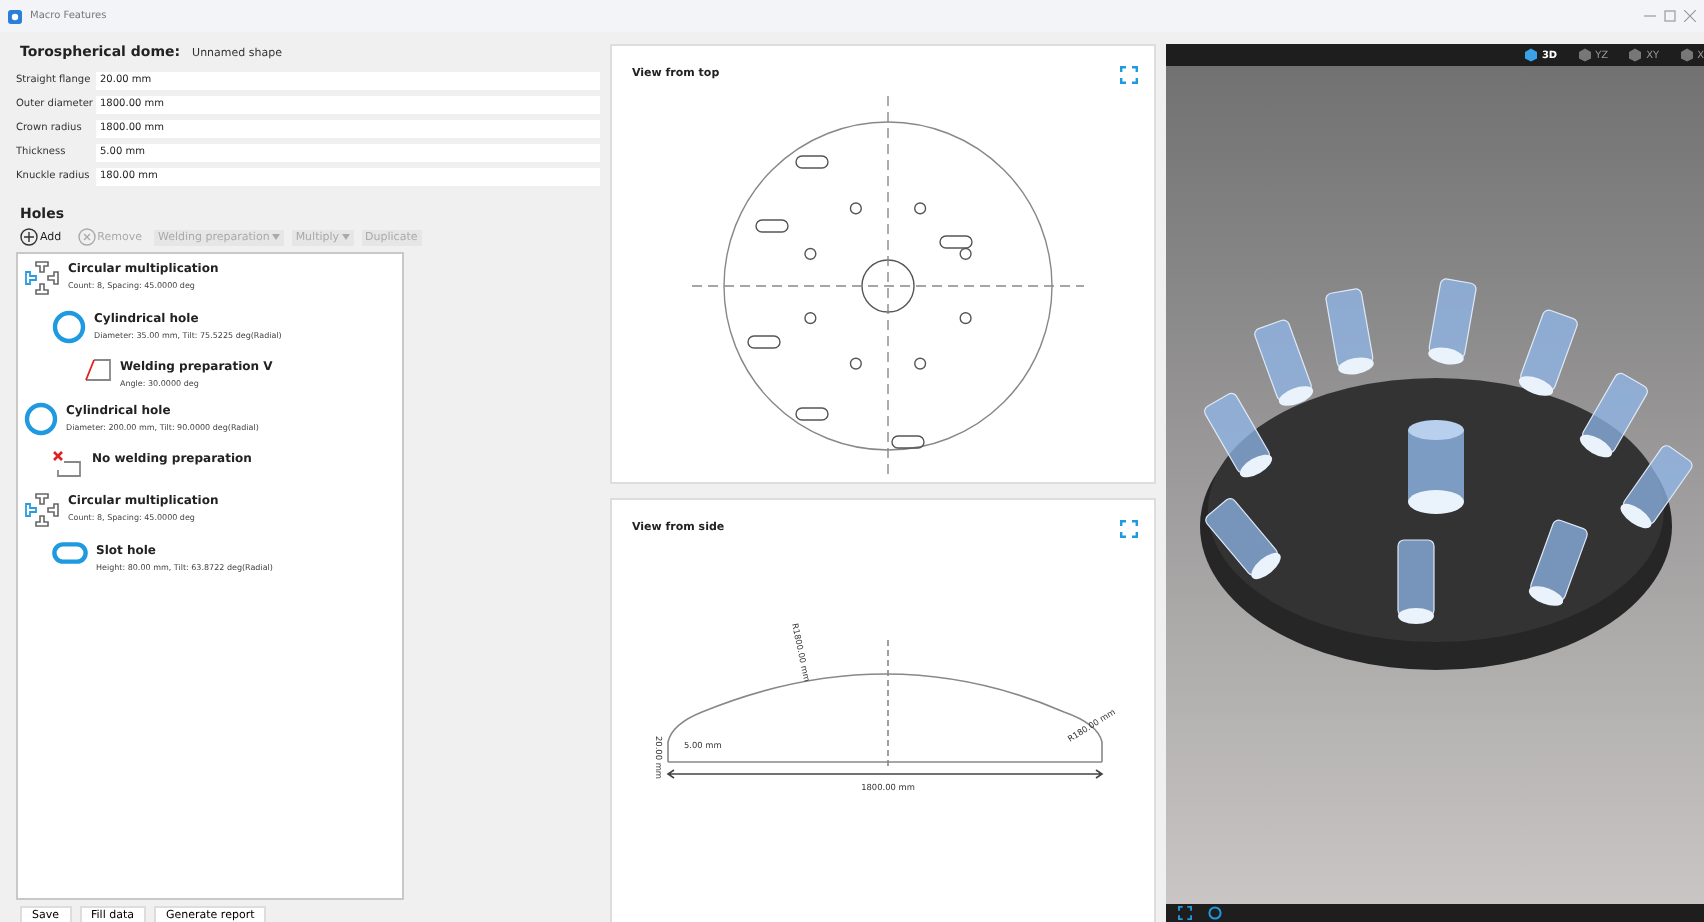  I want to click on plus-icon, so click(29, 237).